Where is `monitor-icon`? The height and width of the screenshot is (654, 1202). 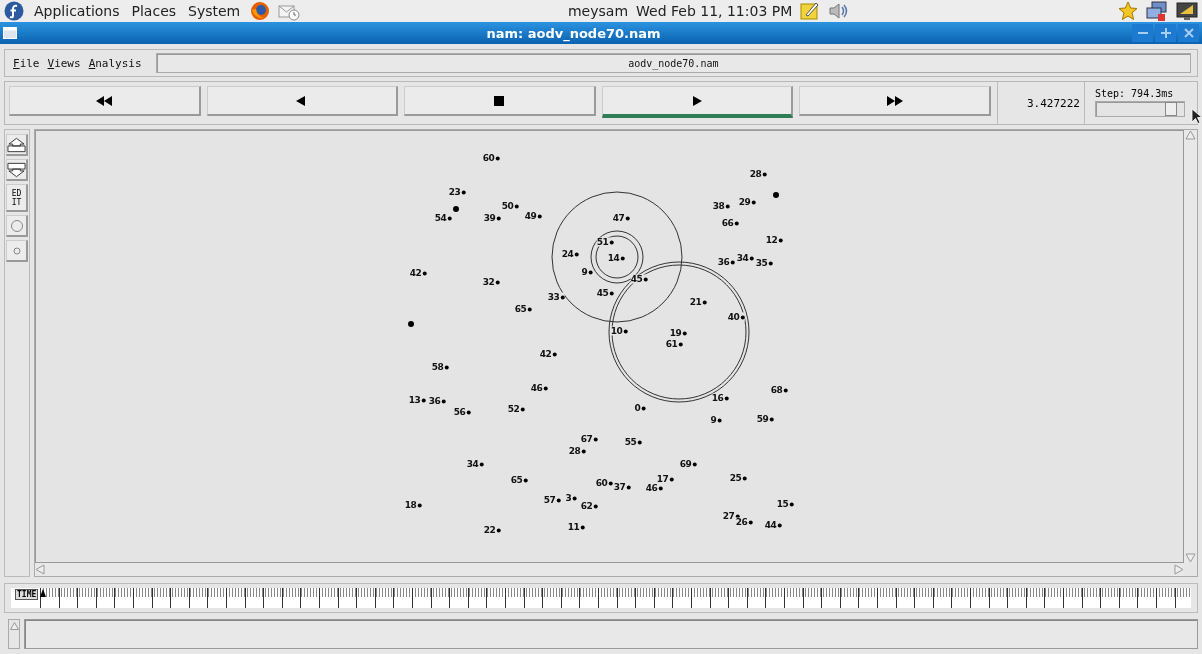 monitor-icon is located at coordinates (1187, 11).